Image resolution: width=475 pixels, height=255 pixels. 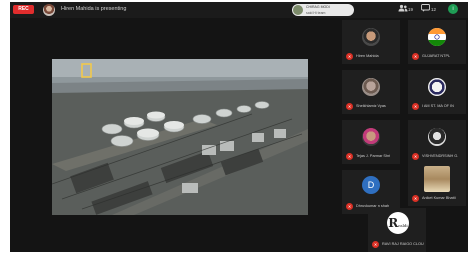 I want to click on participant-letter-avatar: D, so click(x=371, y=185).